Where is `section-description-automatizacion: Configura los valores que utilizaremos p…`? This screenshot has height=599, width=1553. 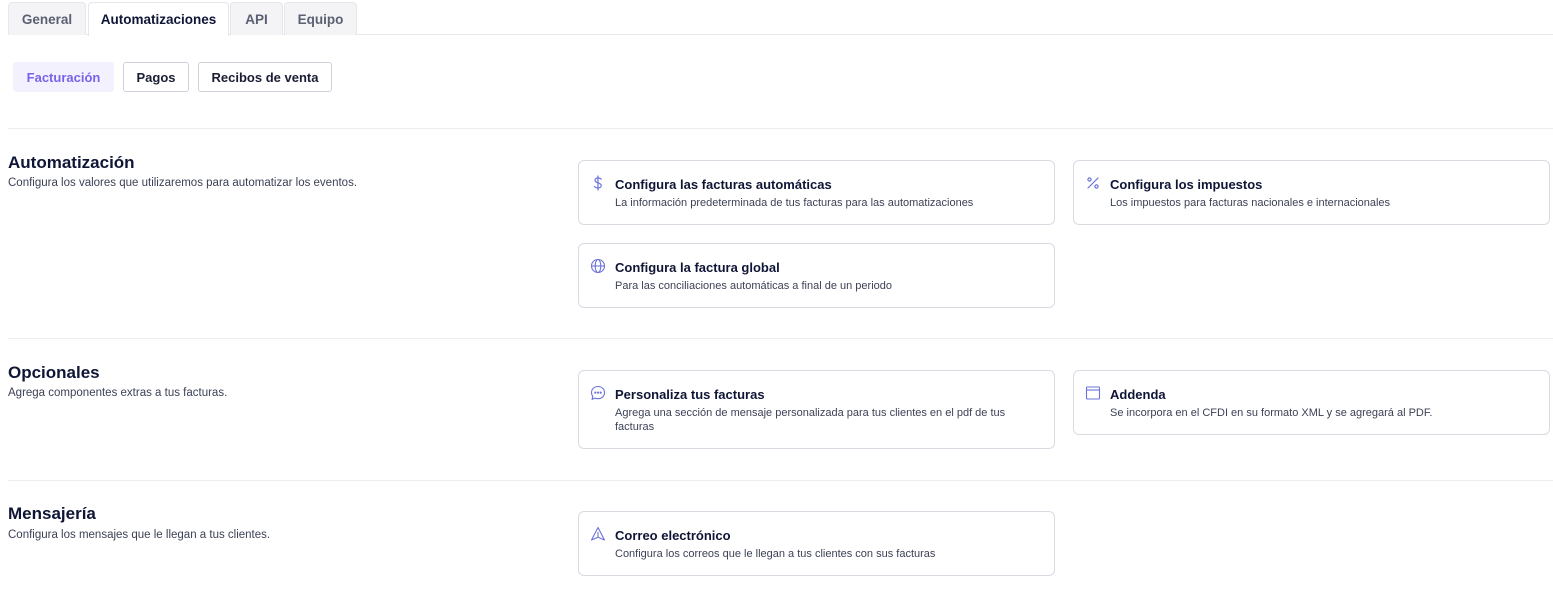 section-description-automatizacion: Configura los valores que utilizaremos p… is located at coordinates (183, 183).